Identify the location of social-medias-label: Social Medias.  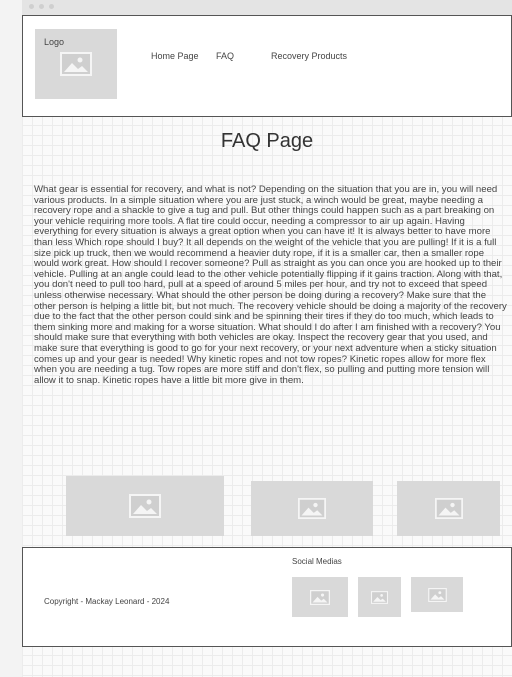
(317, 561).